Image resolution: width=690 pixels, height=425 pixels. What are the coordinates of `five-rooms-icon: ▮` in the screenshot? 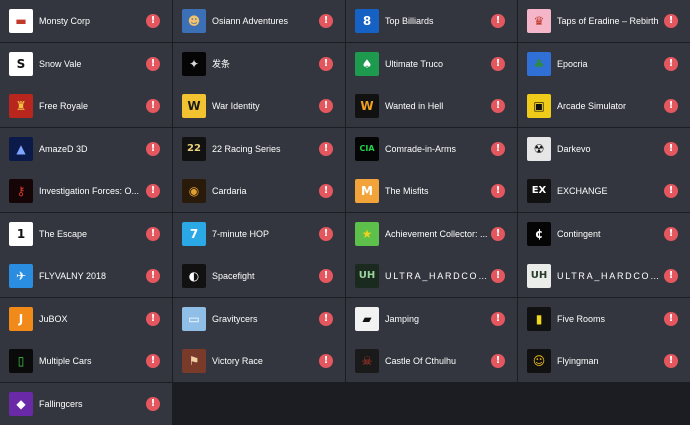 It's located at (539, 318).